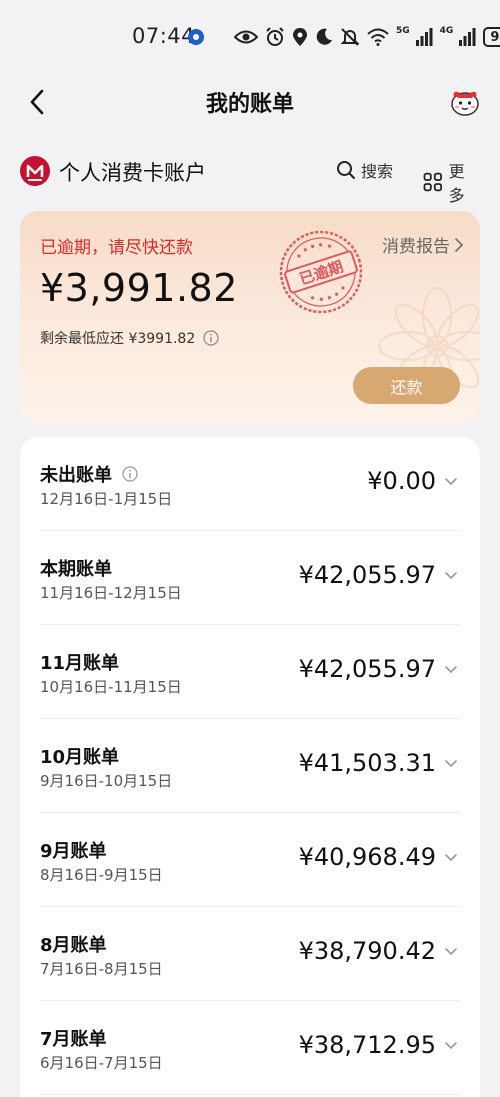 The height and width of the screenshot is (1097, 500). What do you see at coordinates (35, 171) in the screenshot?
I see `bank-logo-icon` at bounding box center [35, 171].